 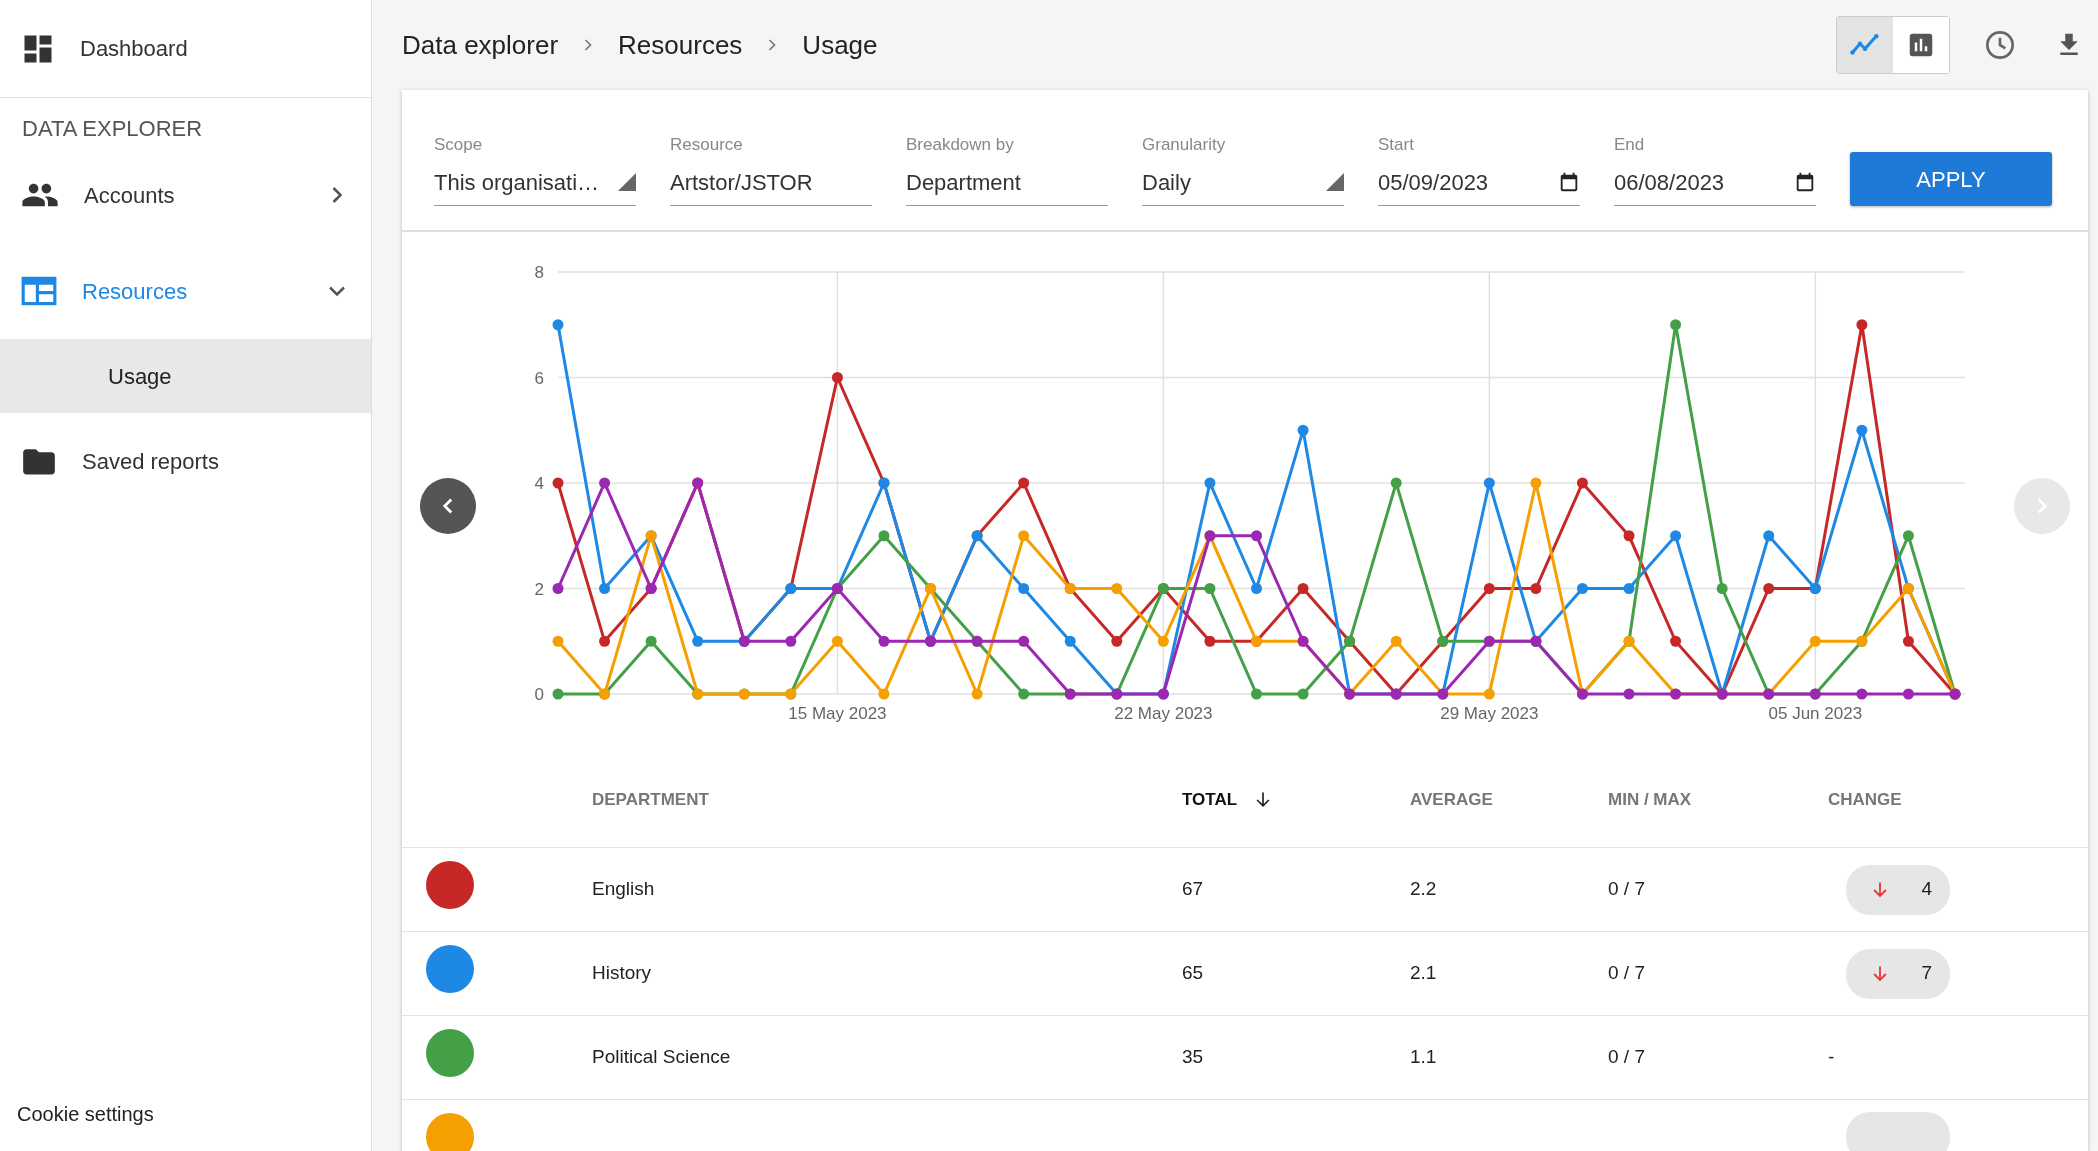 I want to click on axis-tick-label: 15 May 2023, so click(x=837, y=713).